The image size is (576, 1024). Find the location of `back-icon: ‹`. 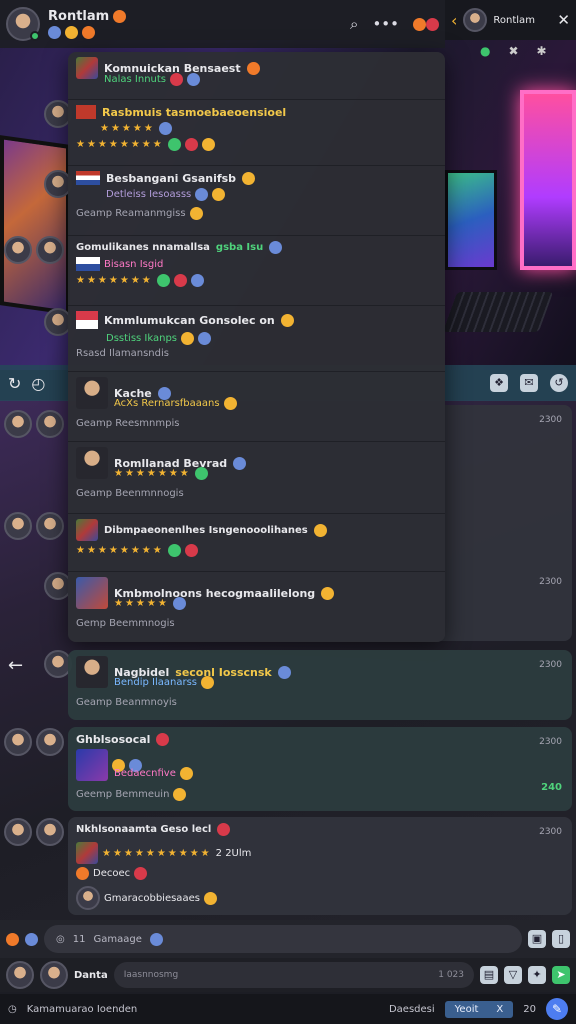

back-icon: ‹ is located at coordinates (454, 20).